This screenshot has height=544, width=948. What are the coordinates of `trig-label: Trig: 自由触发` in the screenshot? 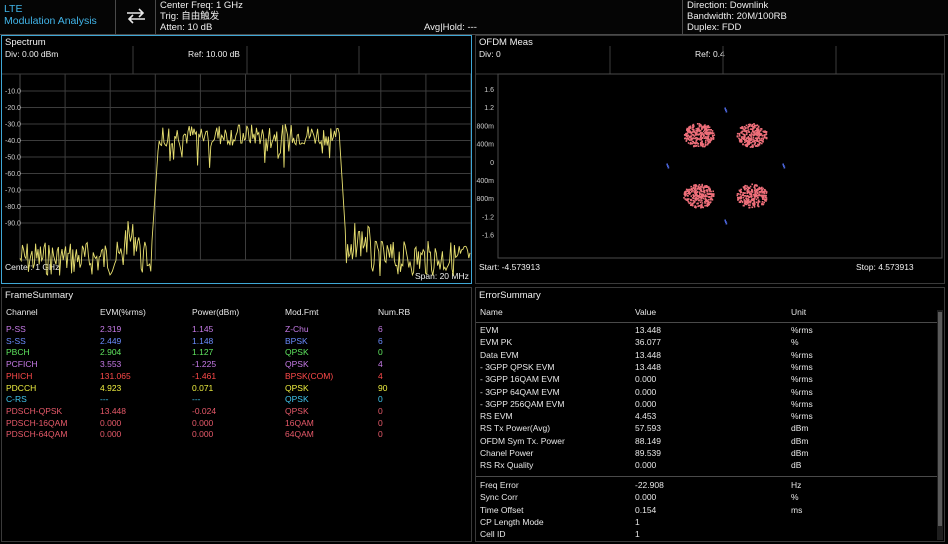 It's located at (189, 17).